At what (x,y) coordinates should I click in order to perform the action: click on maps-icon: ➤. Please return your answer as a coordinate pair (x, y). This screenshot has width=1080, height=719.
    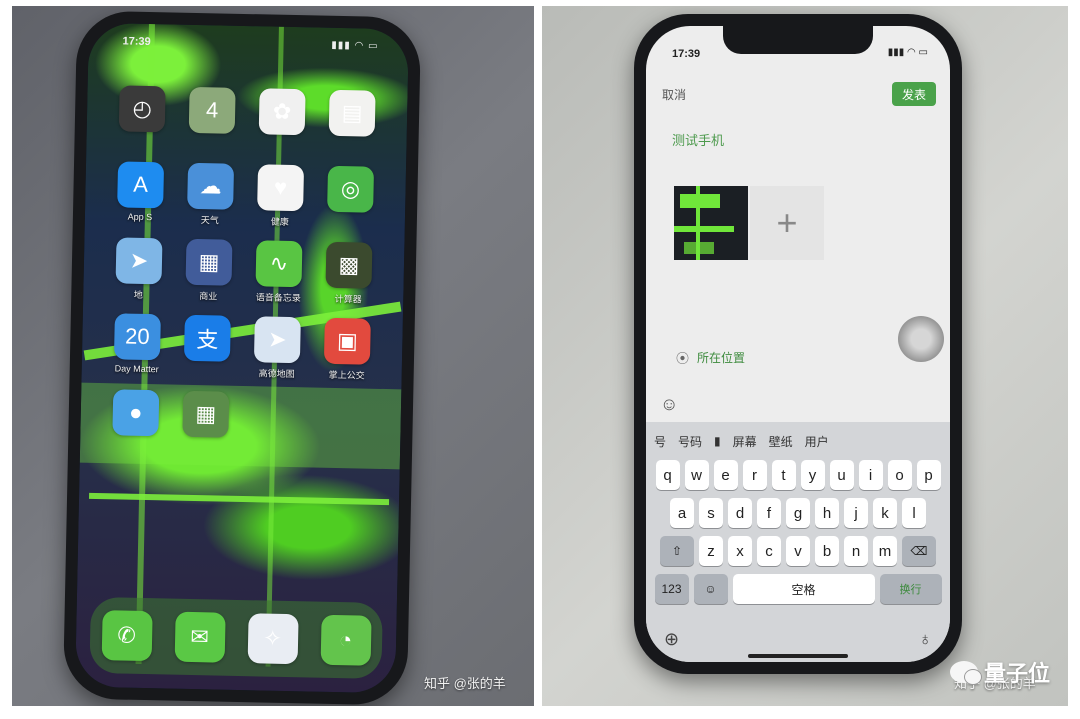
    Looking at the image, I should click on (139, 261).